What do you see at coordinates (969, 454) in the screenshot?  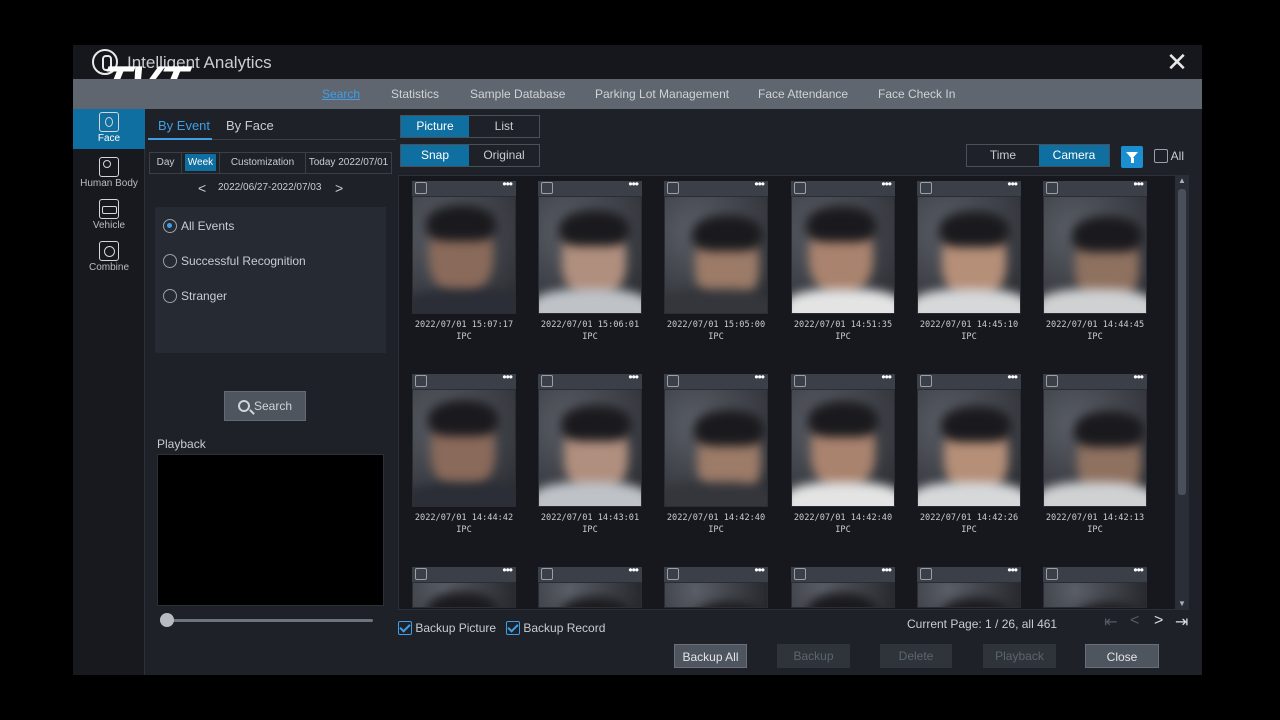 I see `face-result-card: ••• 2022/07/01 14:42:26 IPC` at bounding box center [969, 454].